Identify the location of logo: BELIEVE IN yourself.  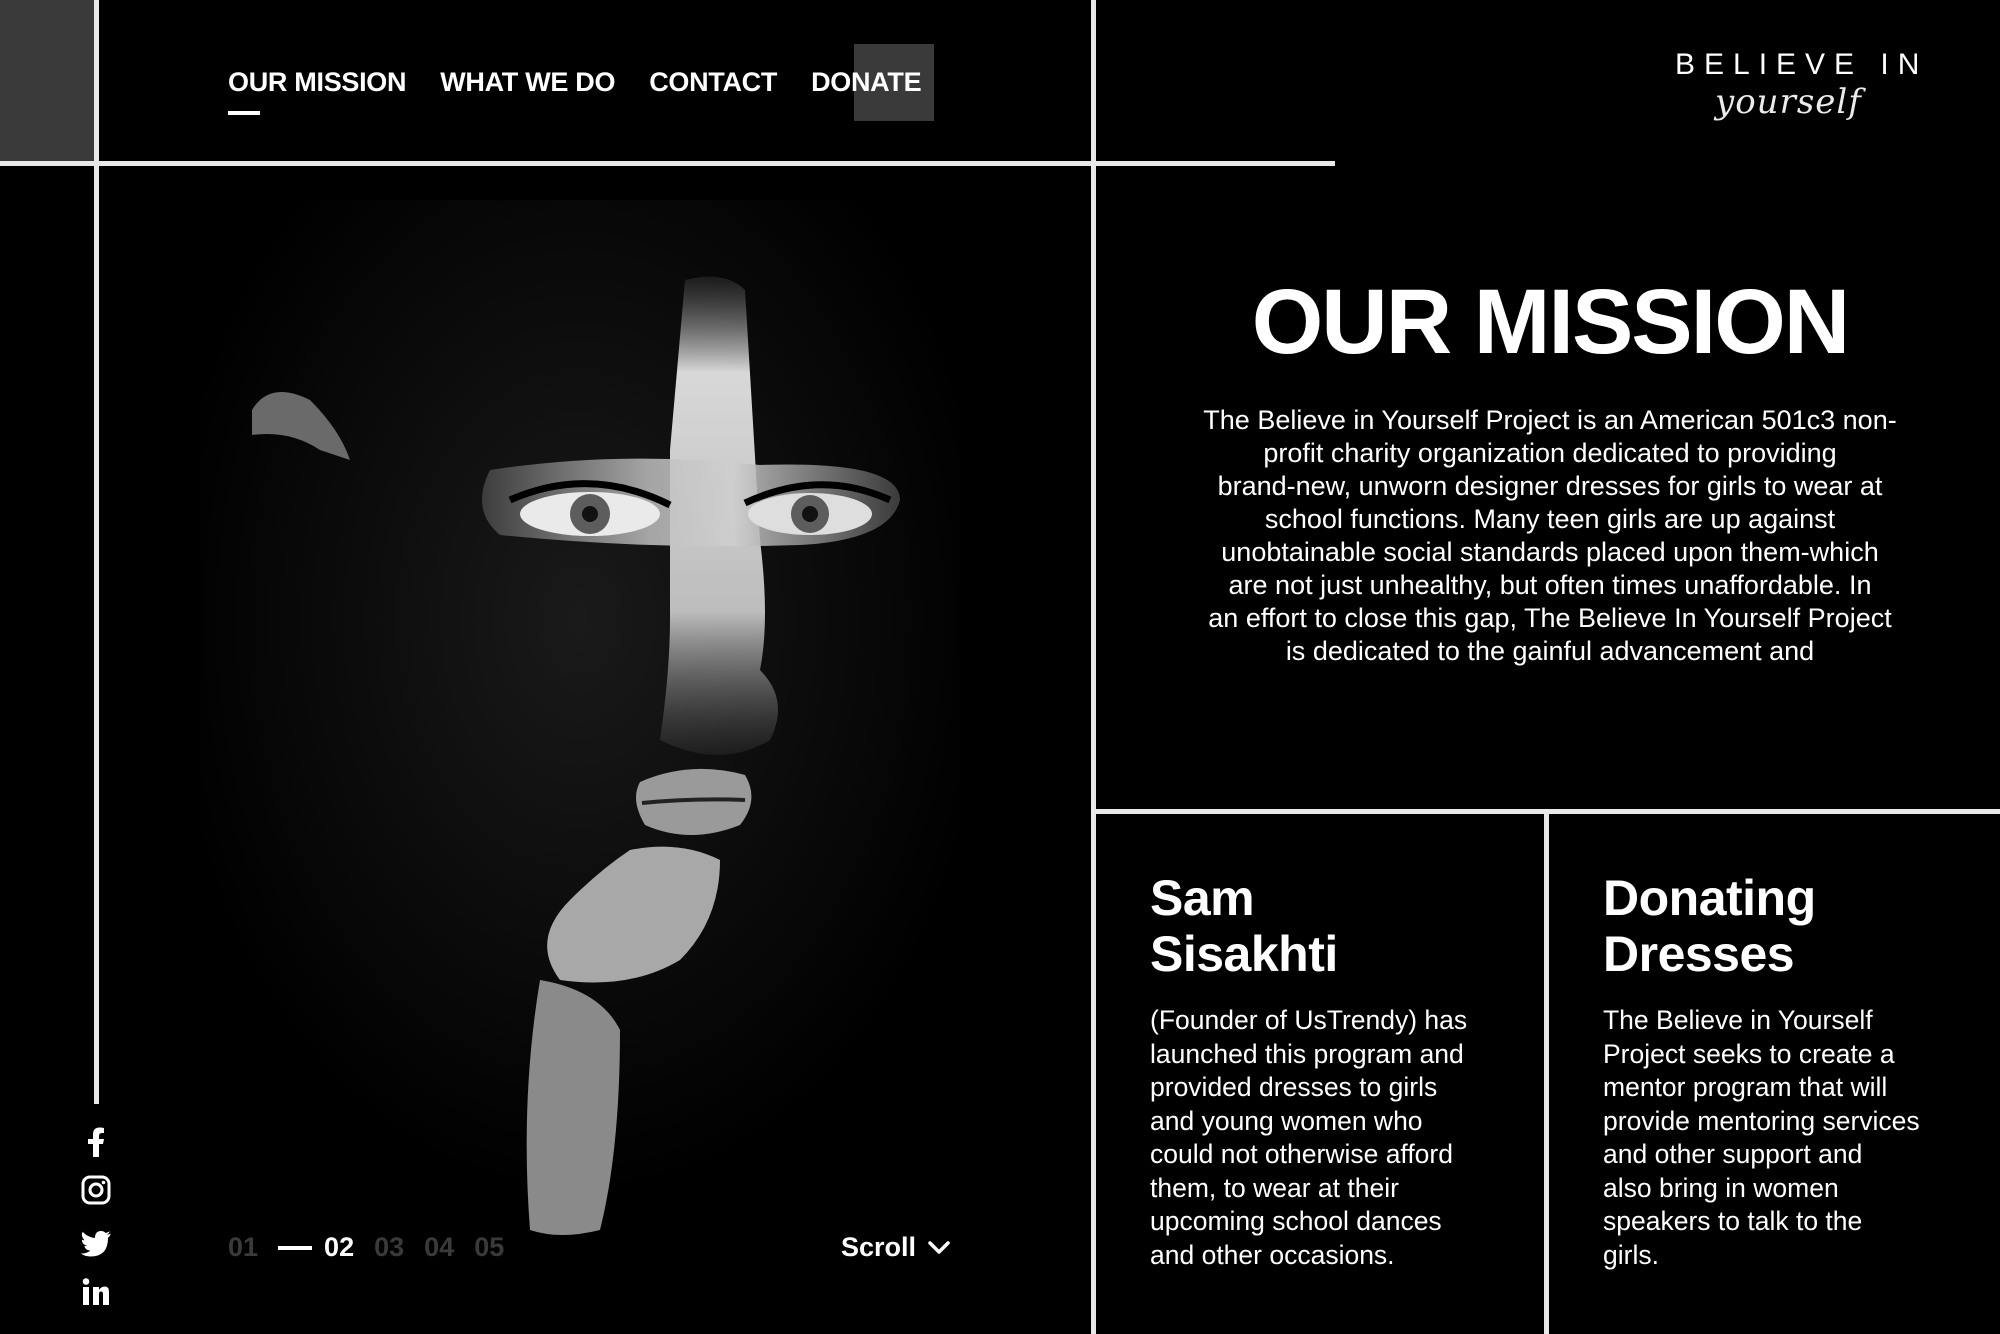
(1810, 93).